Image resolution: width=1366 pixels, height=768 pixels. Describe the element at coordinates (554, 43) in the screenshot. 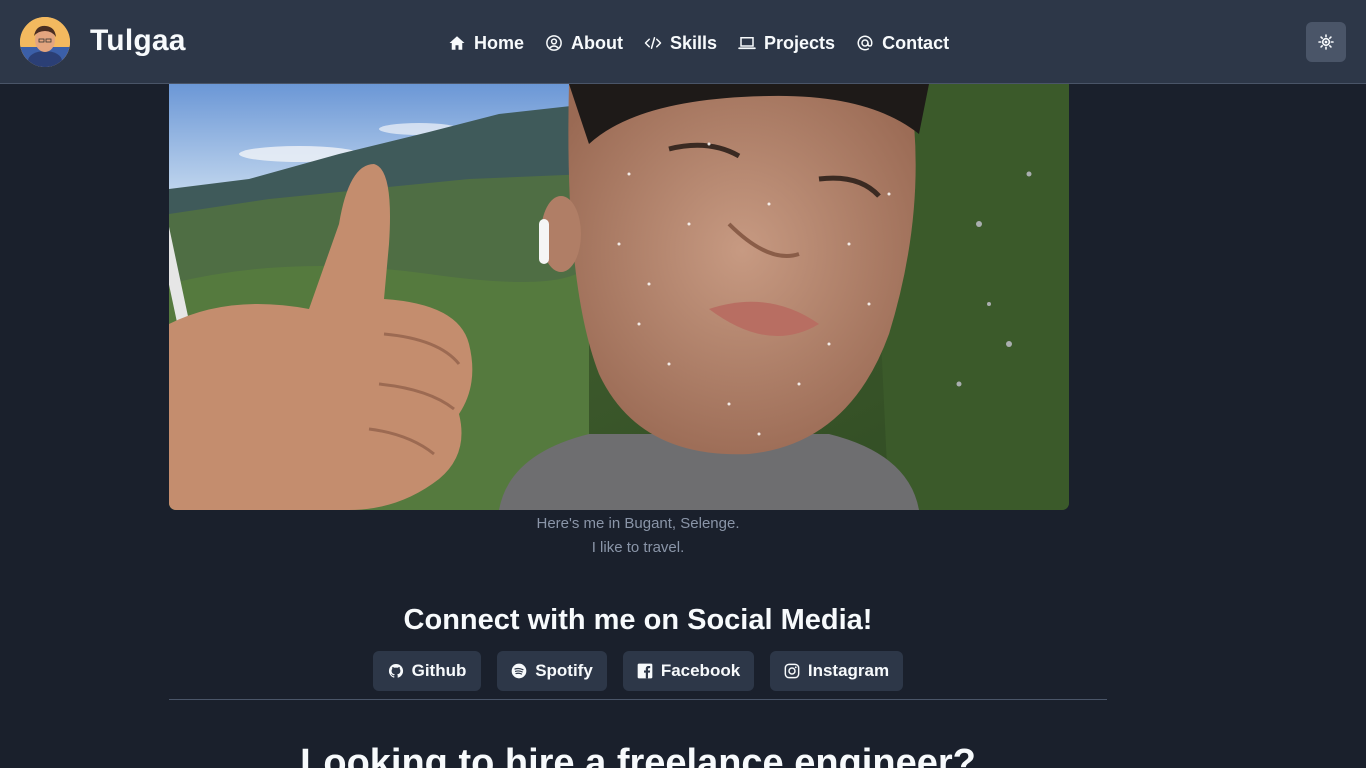

I see `user-circle-icon` at that location.